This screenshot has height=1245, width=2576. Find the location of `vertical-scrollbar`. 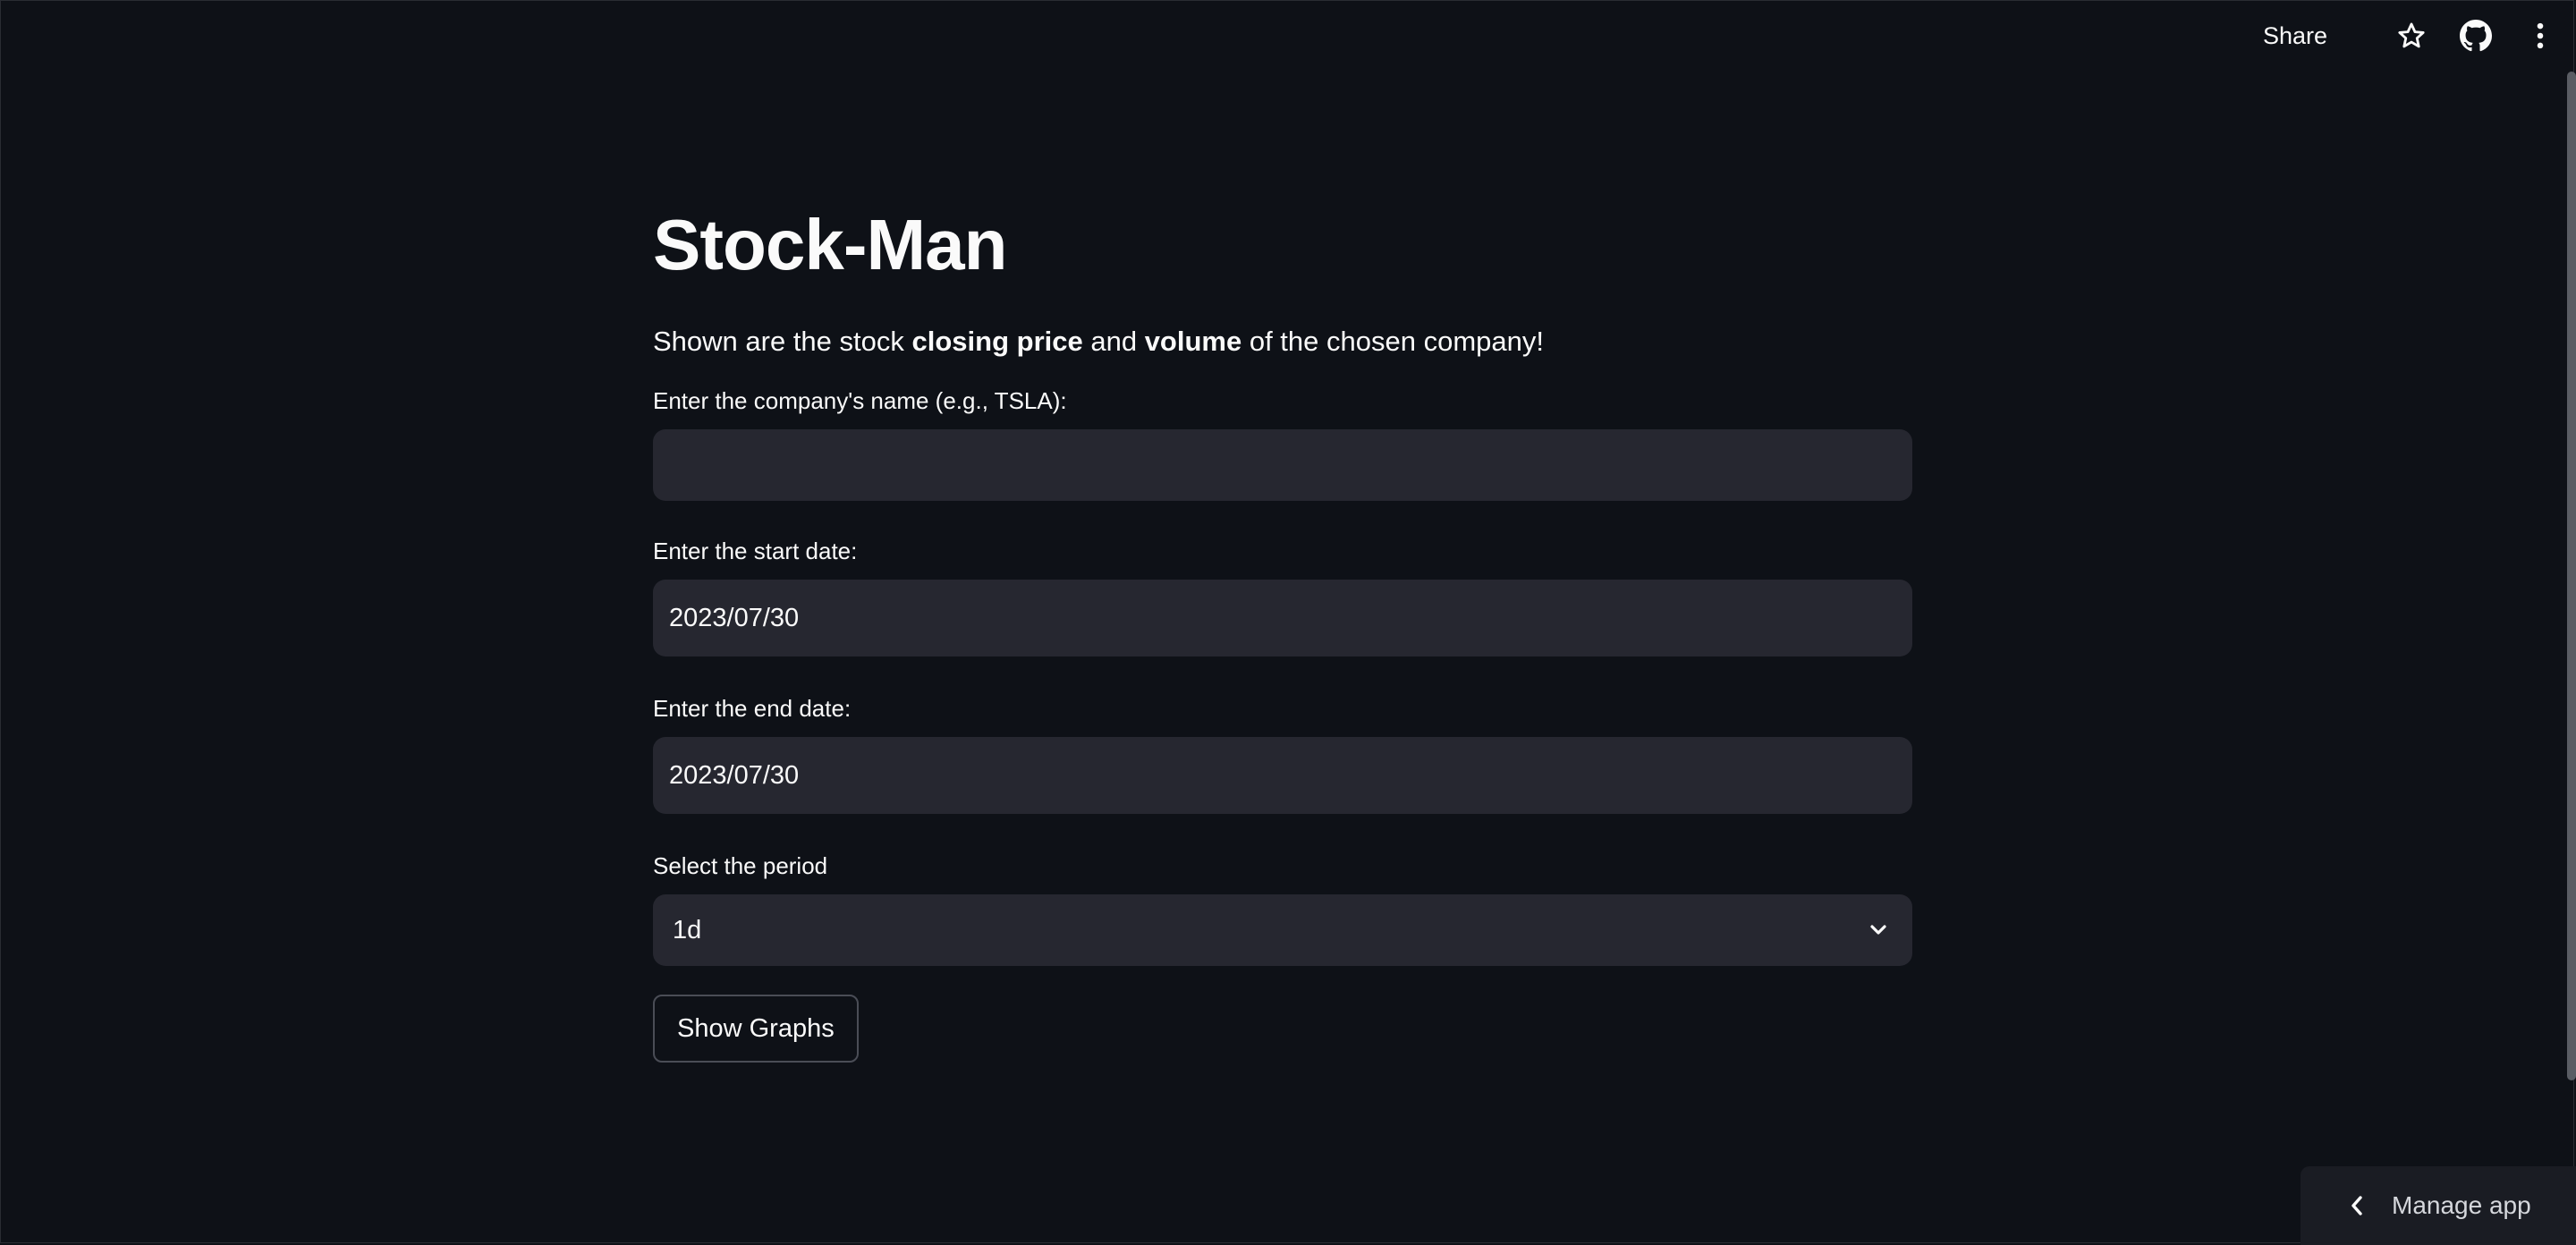

vertical-scrollbar is located at coordinates (2571, 576).